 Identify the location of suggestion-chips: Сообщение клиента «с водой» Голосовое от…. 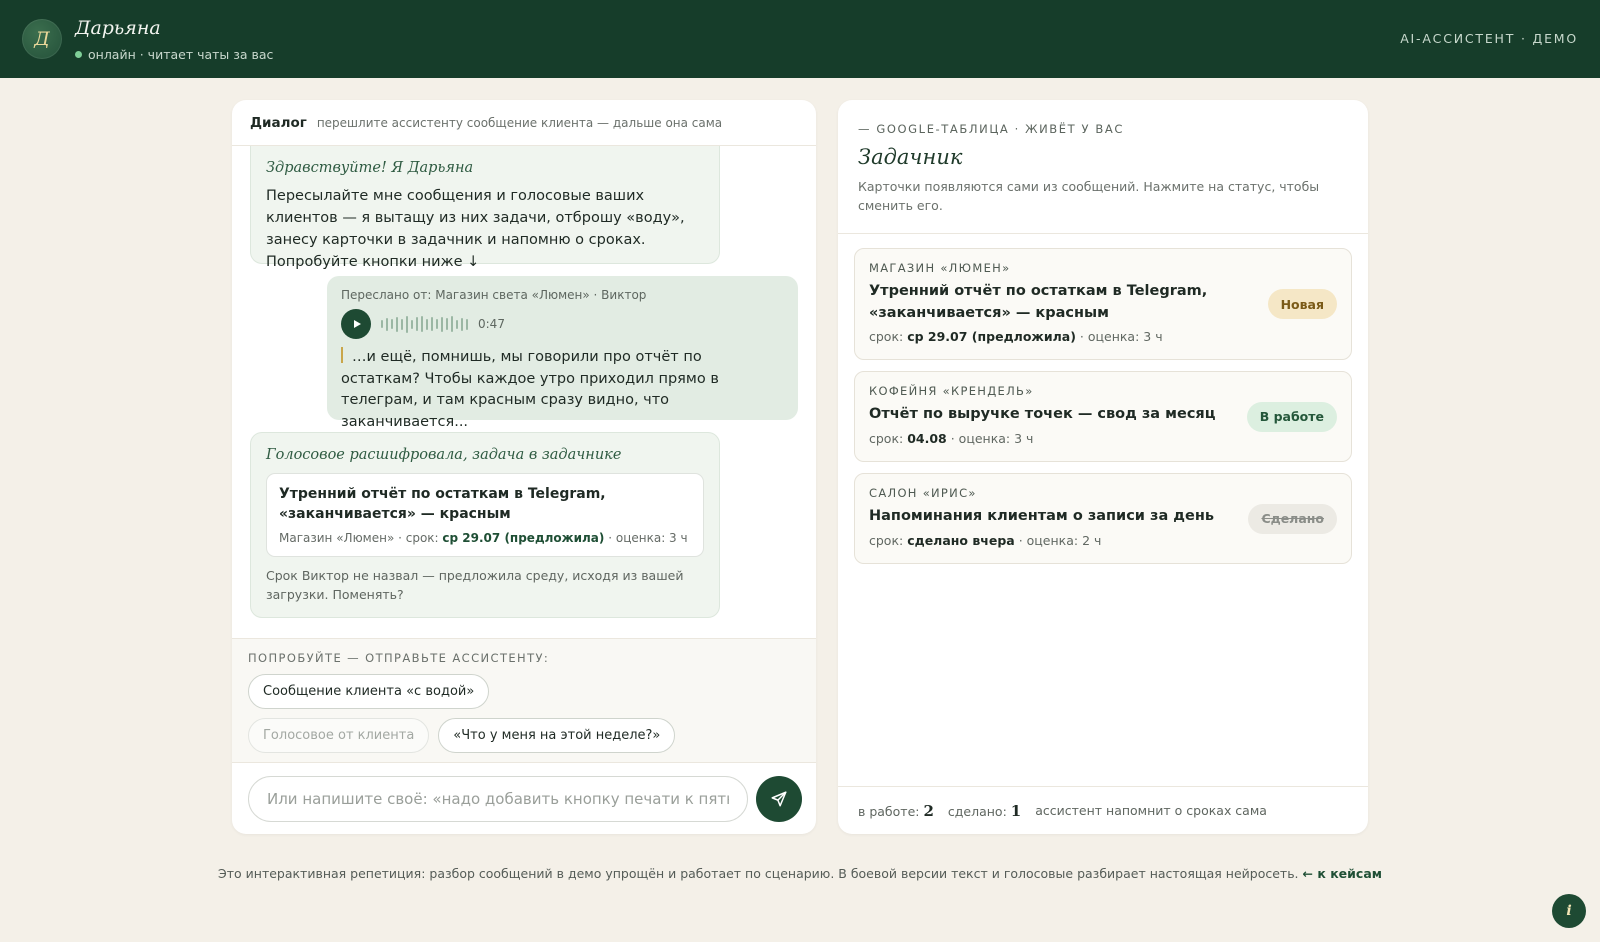
(463, 713).